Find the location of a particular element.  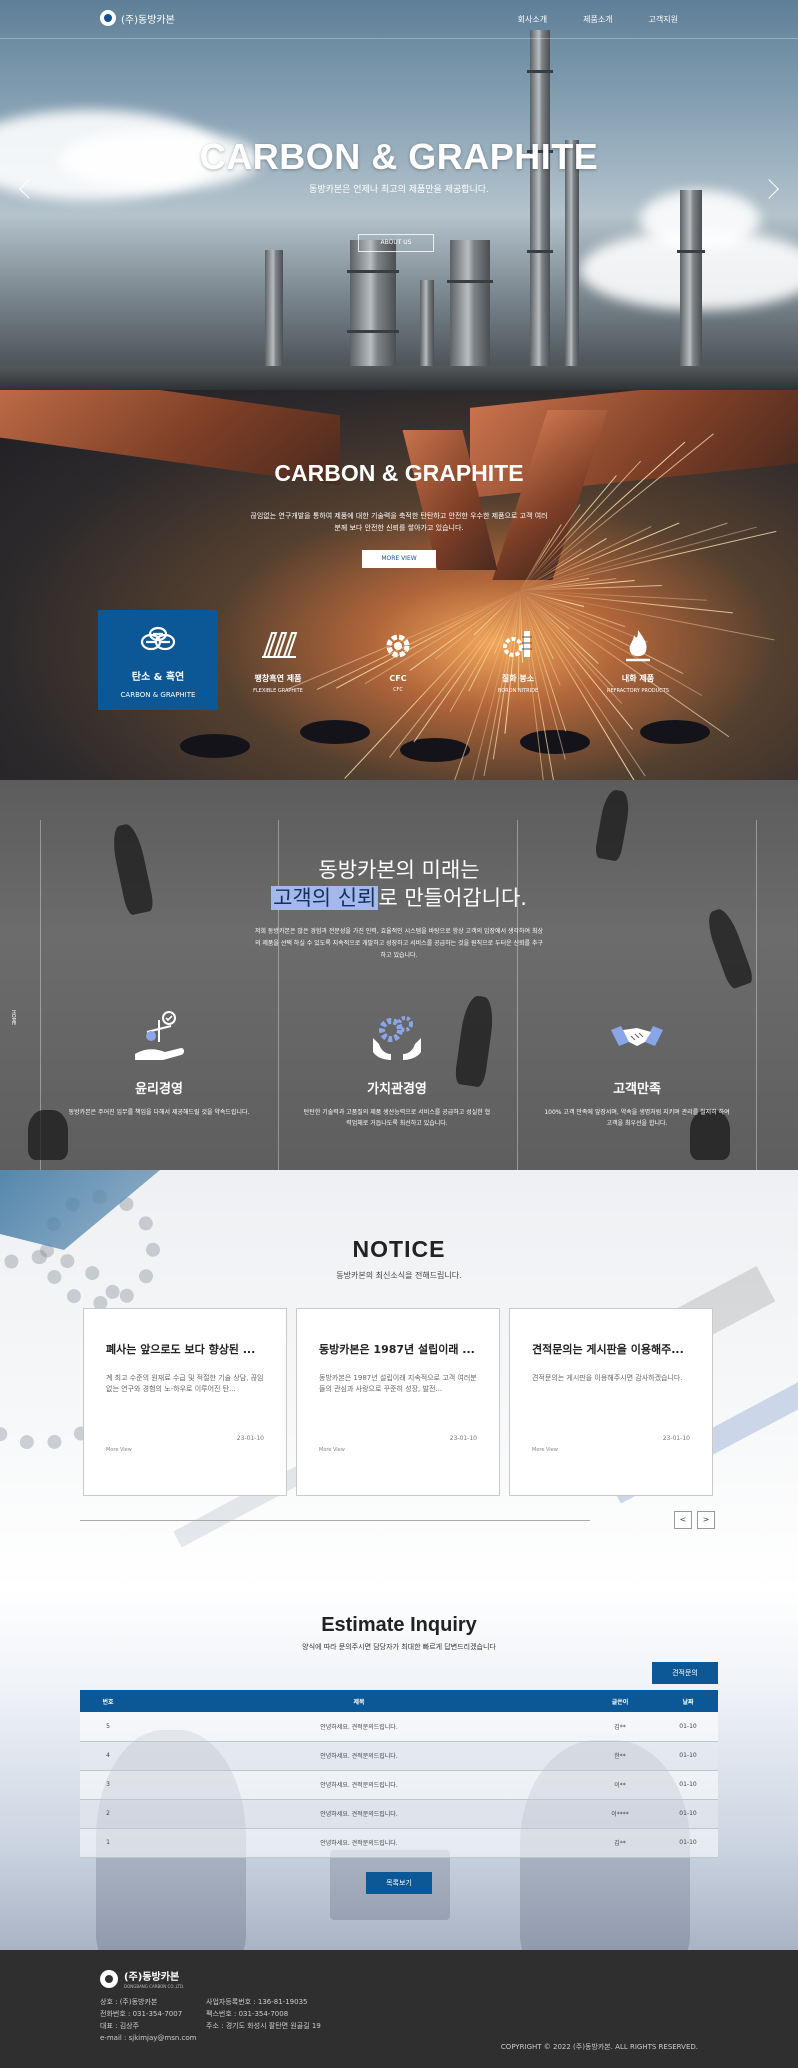

flame-icon is located at coordinates (638, 645).